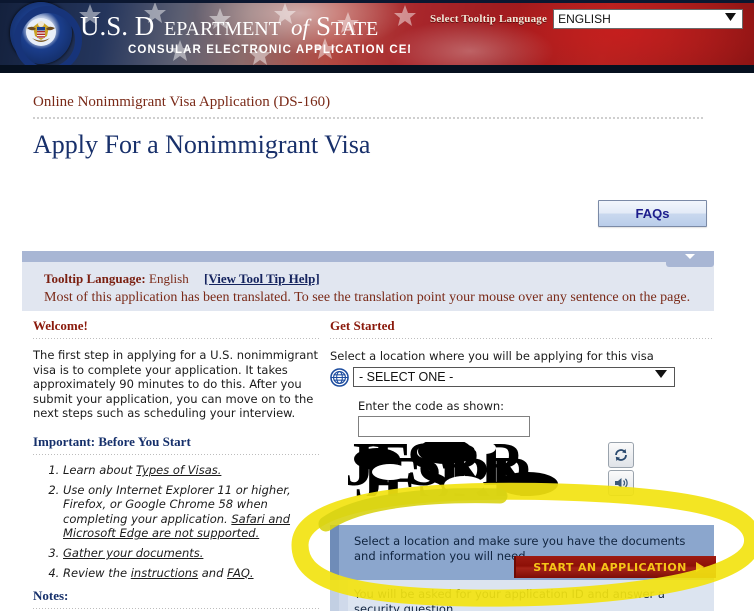  What do you see at coordinates (164, 573) in the screenshot?
I see `instructions-link: instructions` at bounding box center [164, 573].